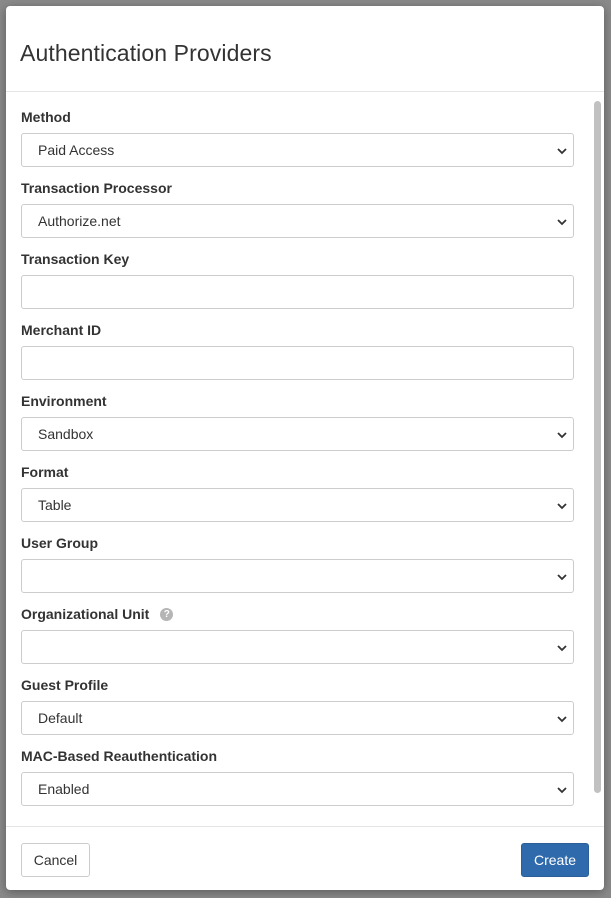  Describe the element at coordinates (60, 718) in the screenshot. I see `guest-profile-value: Default` at that location.